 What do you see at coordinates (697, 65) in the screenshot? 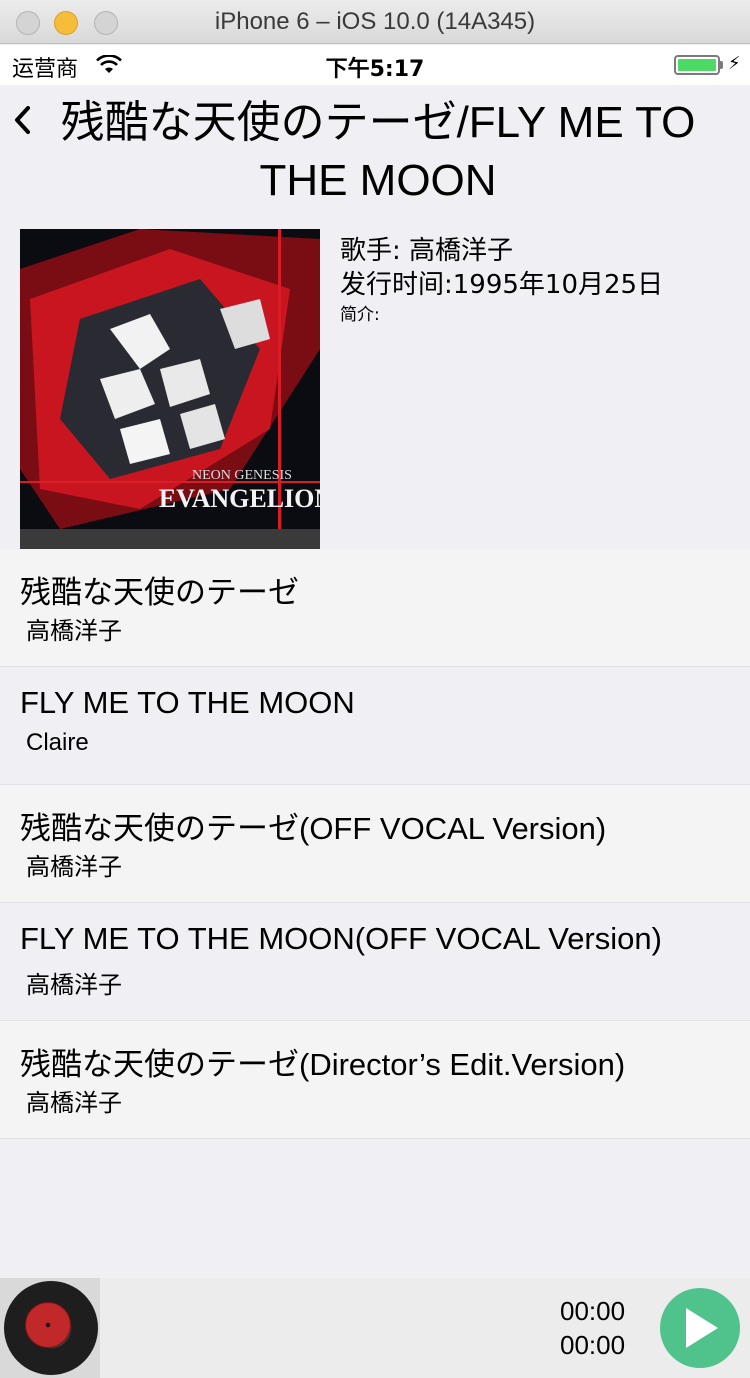
I see `battery-icon` at bounding box center [697, 65].